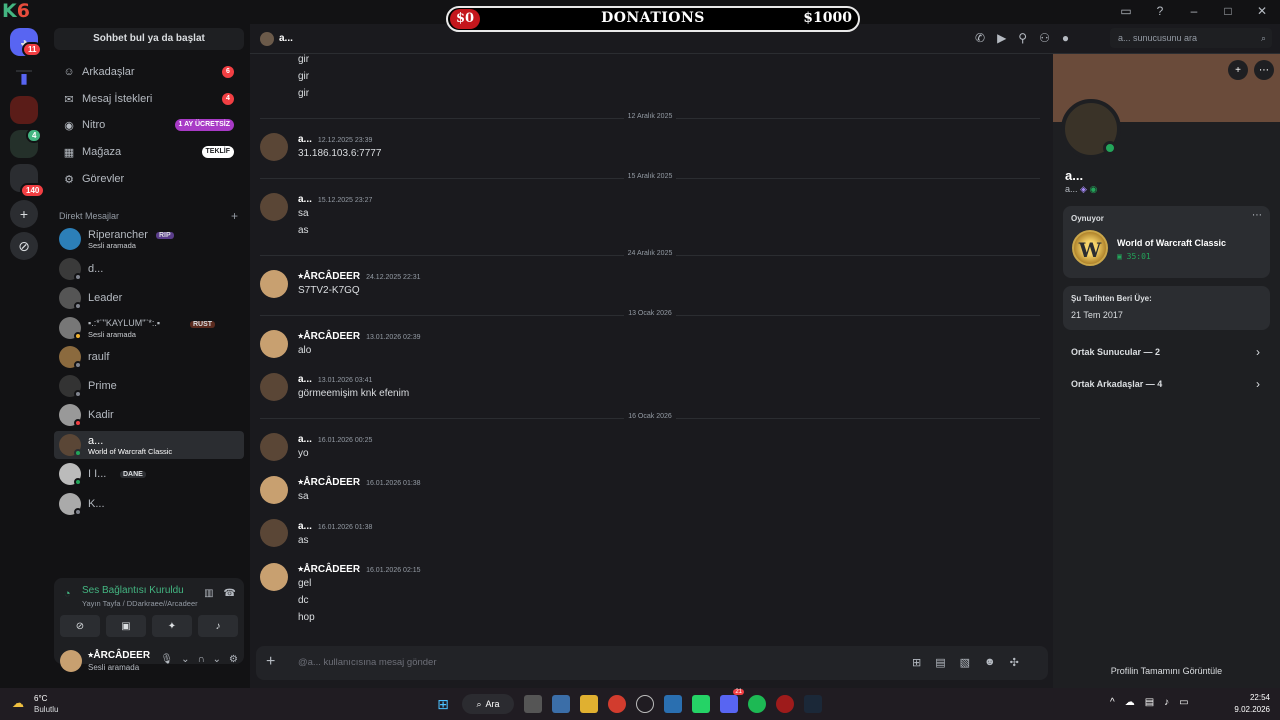 Image resolution: width=1280 pixels, height=720 pixels. Describe the element at coordinates (1001, 38) in the screenshot. I see `video-icon: ▶` at that location.